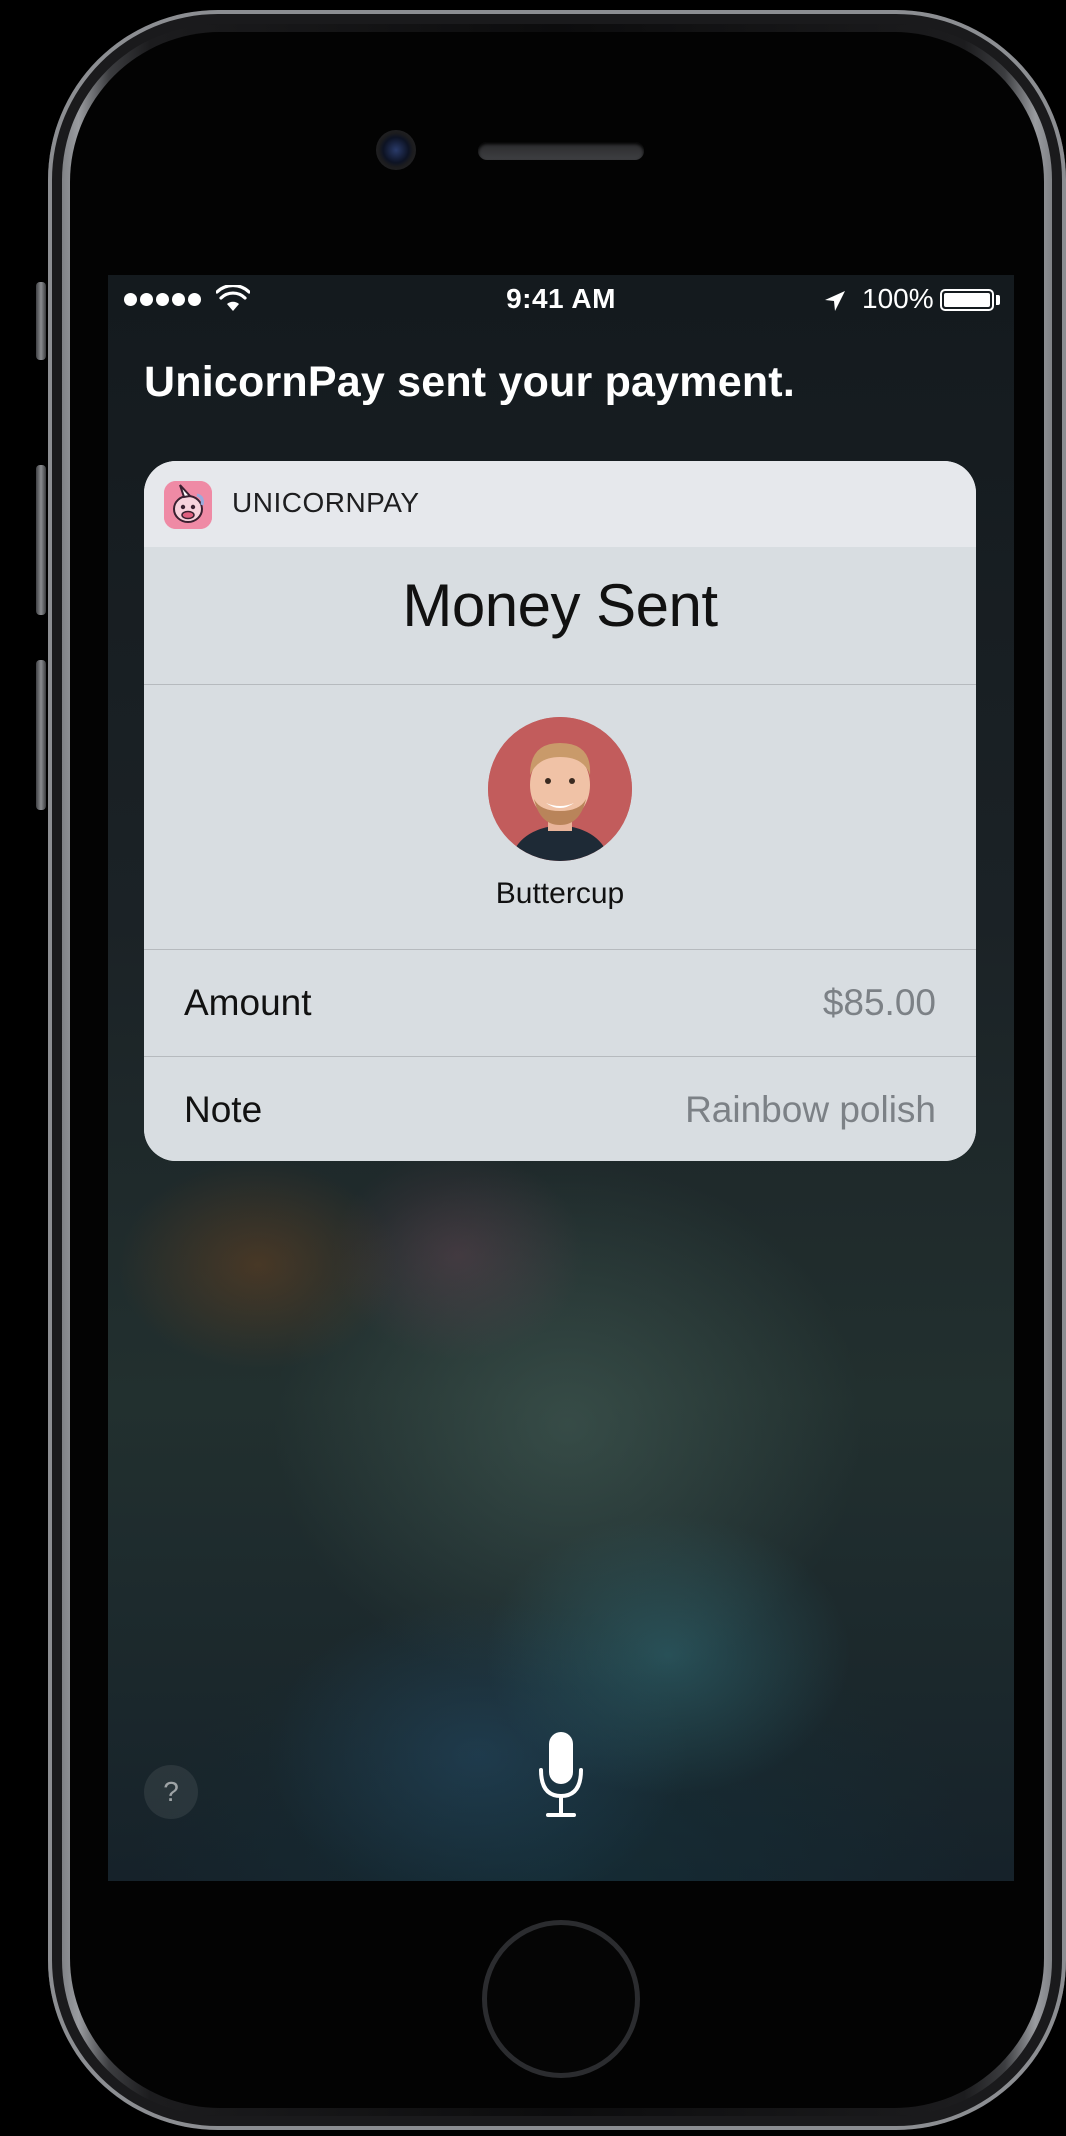  What do you see at coordinates (560, 605) in the screenshot?
I see `card-title: Money Sent` at bounding box center [560, 605].